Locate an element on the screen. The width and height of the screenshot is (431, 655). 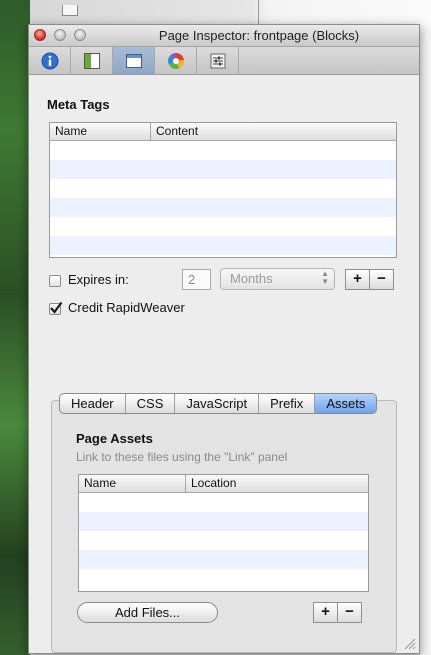
info-icon is located at coordinates (50, 61).